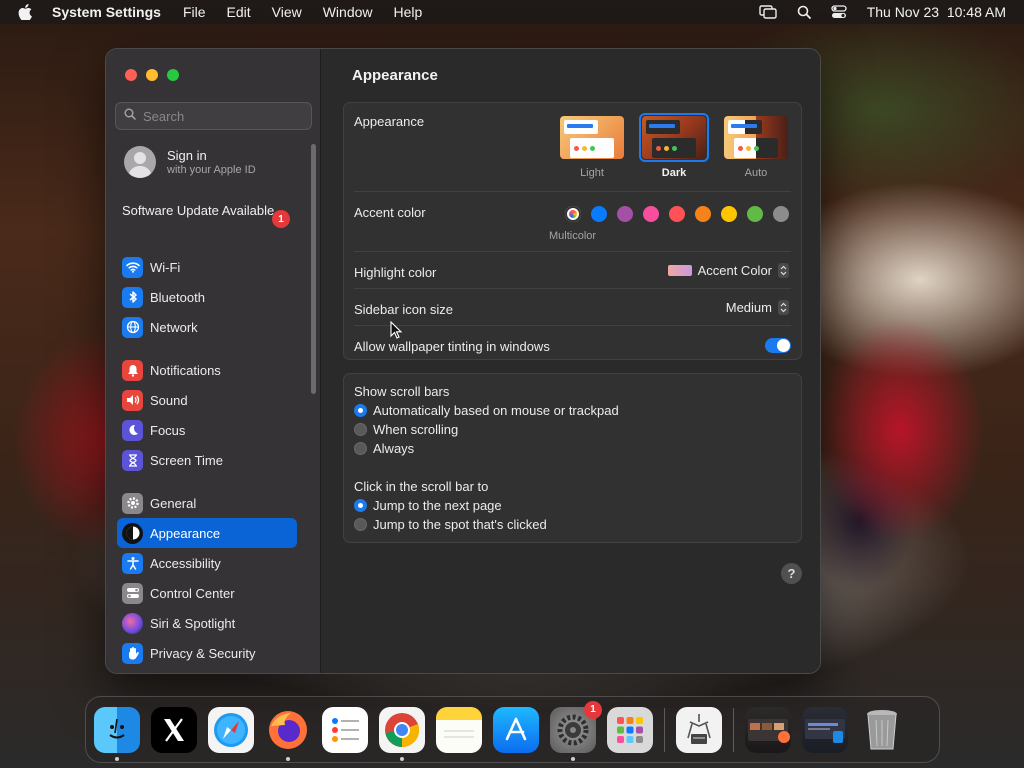 The image size is (1024, 768). What do you see at coordinates (207, 503) in the screenshot?
I see `sidebar-item-general: General` at bounding box center [207, 503].